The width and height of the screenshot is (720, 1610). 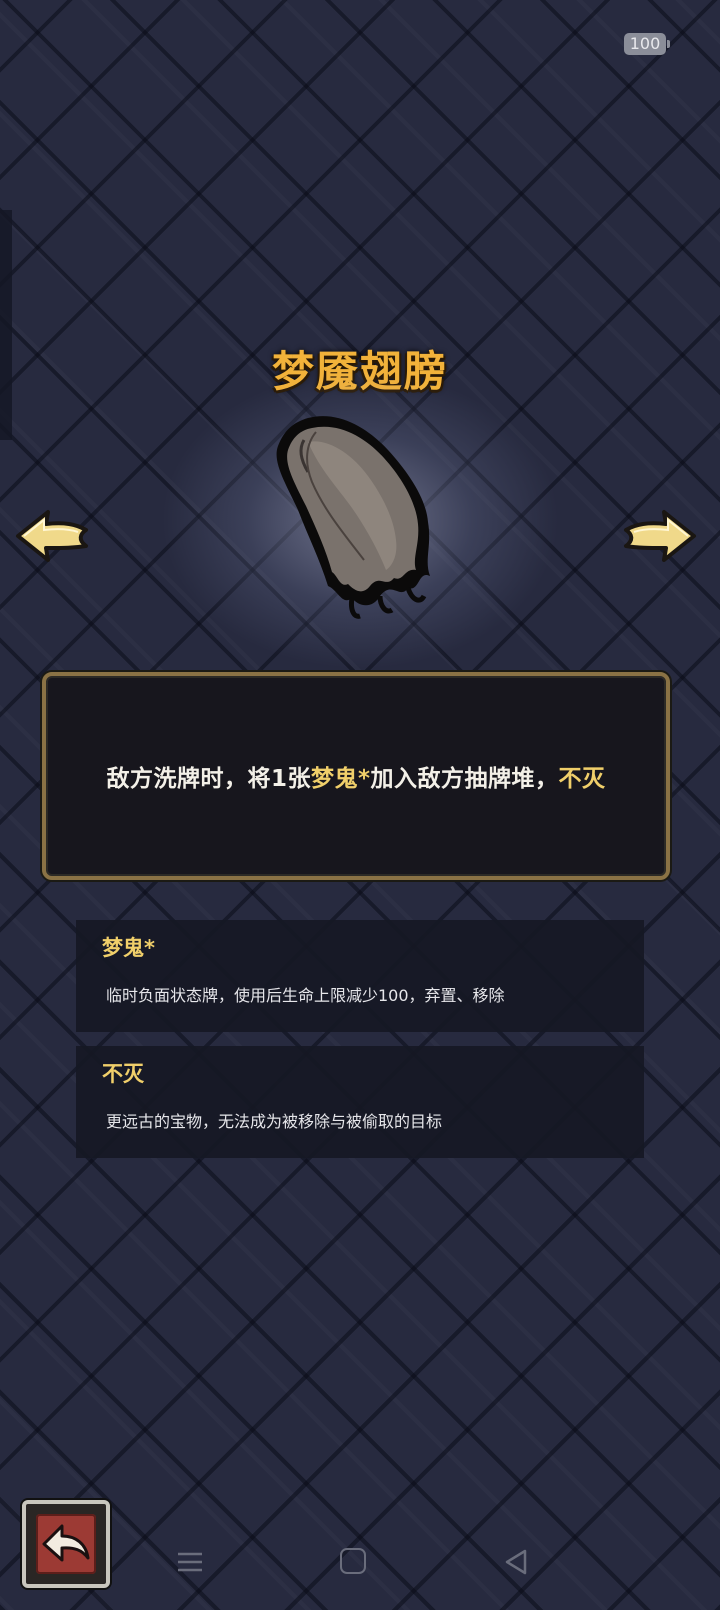 I want to click on description-keyword-dream-ghost: 梦鬼*, so click(x=340, y=779).